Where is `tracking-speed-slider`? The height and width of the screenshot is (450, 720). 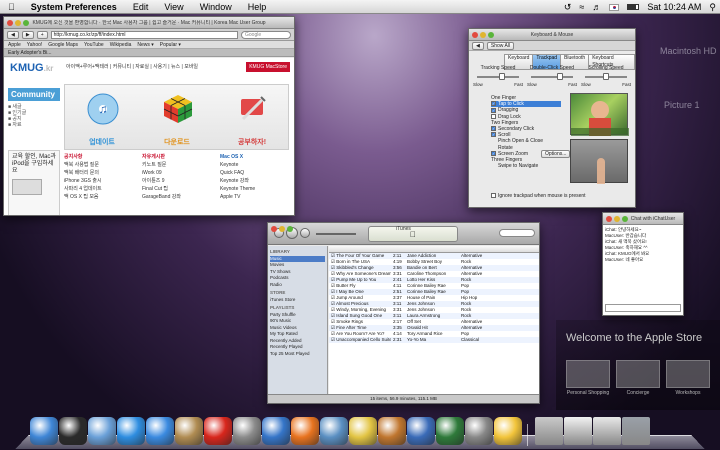 tracking-speed-slider is located at coordinates (498, 76).